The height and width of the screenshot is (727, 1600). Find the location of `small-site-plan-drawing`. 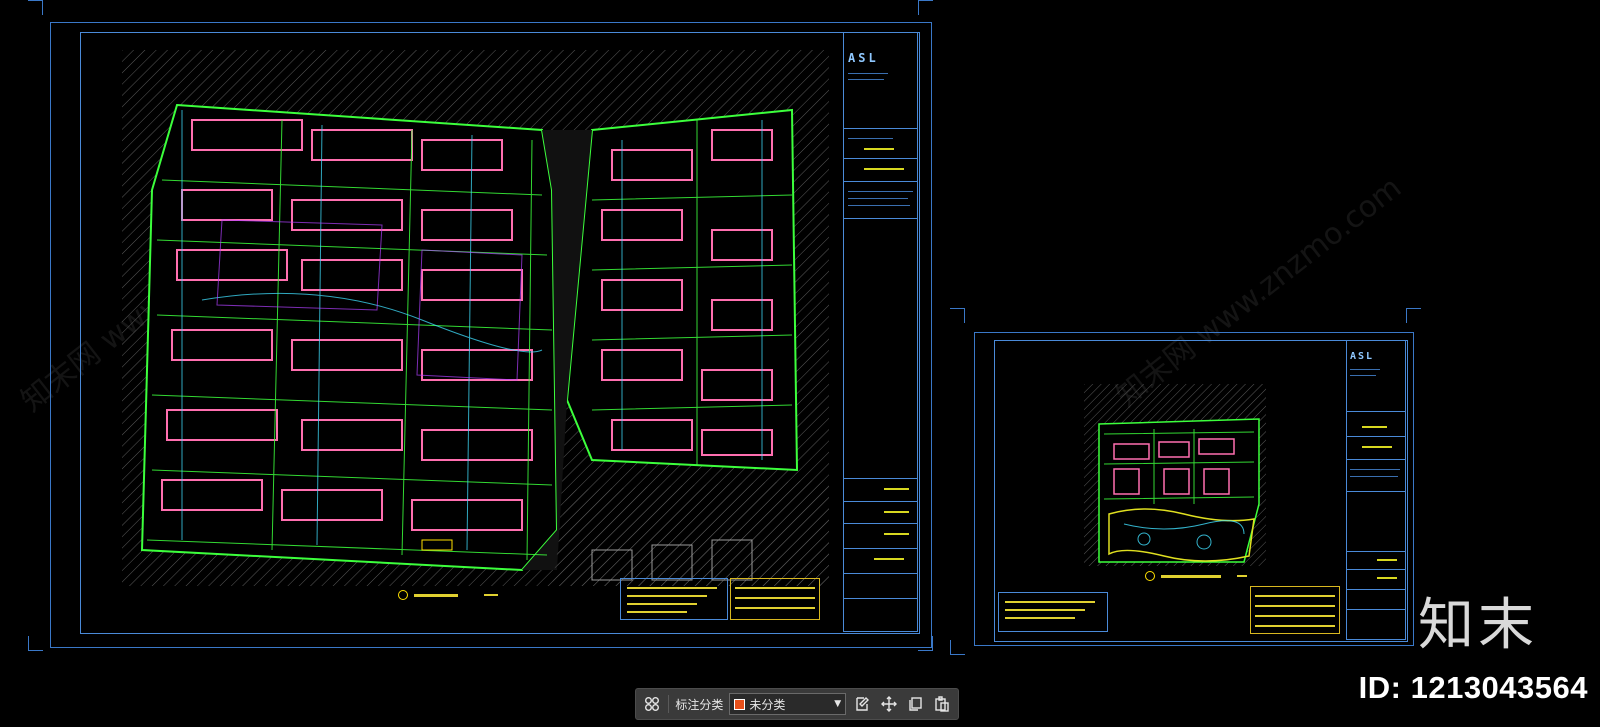

small-site-plan-drawing is located at coordinates (1175, 475).